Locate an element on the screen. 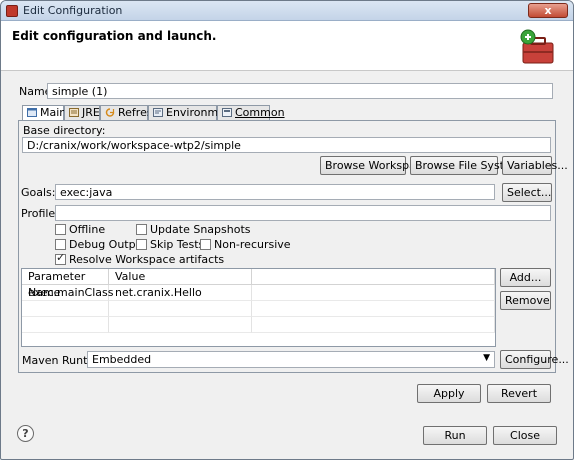  refresh-icon is located at coordinates (110, 112).